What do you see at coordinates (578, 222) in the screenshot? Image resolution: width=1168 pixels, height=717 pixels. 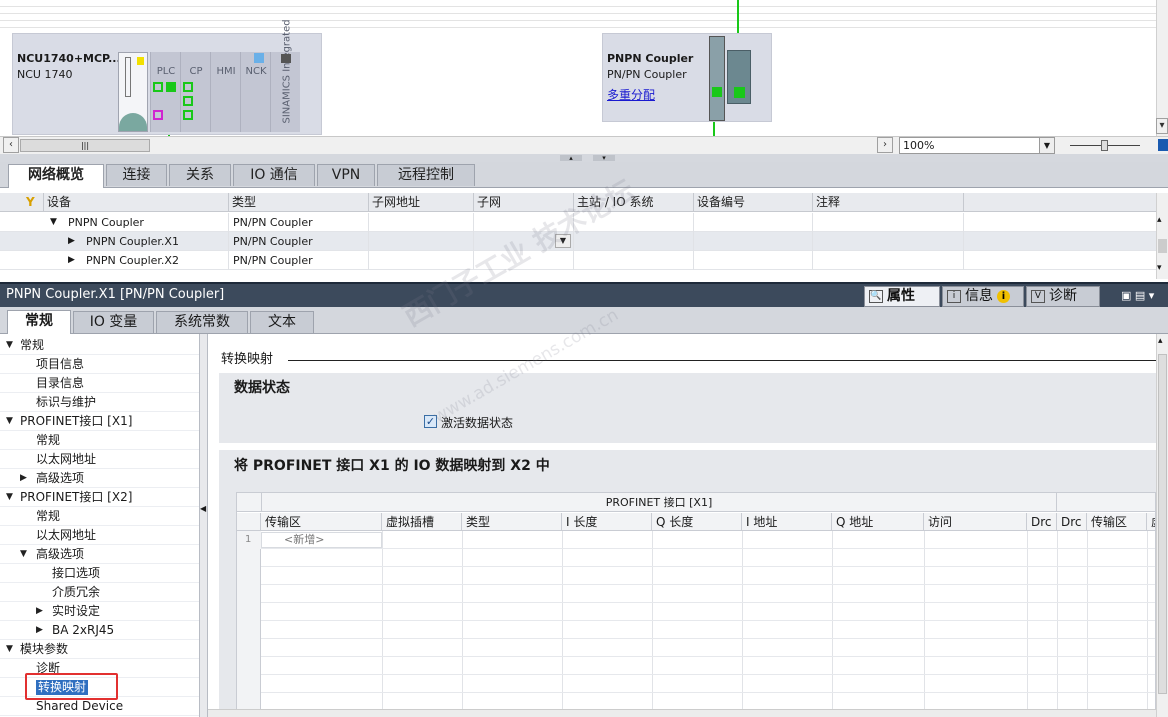 I see `table-row: ▼ PNPN Coupler PN/PN Coupler` at bounding box center [578, 222].